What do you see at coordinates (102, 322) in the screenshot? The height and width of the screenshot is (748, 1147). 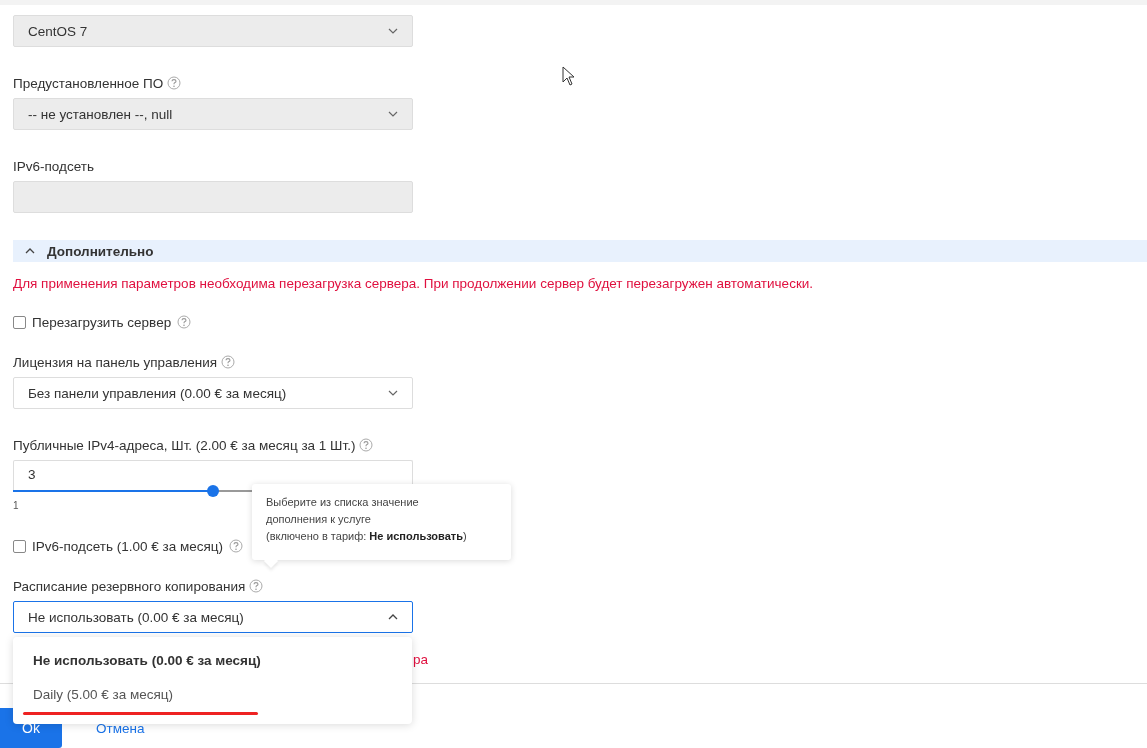 I see `checkbox-label: Перезагрузить сервер` at bounding box center [102, 322].